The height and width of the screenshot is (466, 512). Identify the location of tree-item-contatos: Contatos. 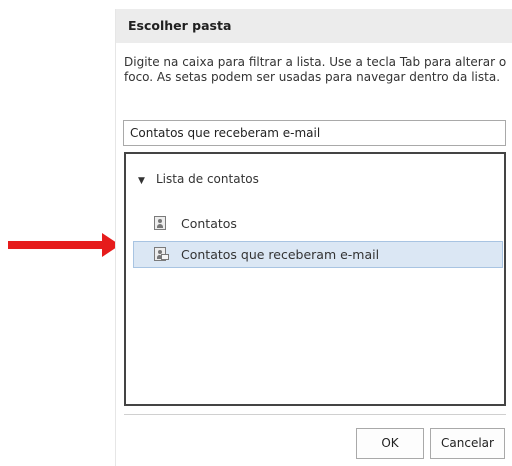
(318, 223).